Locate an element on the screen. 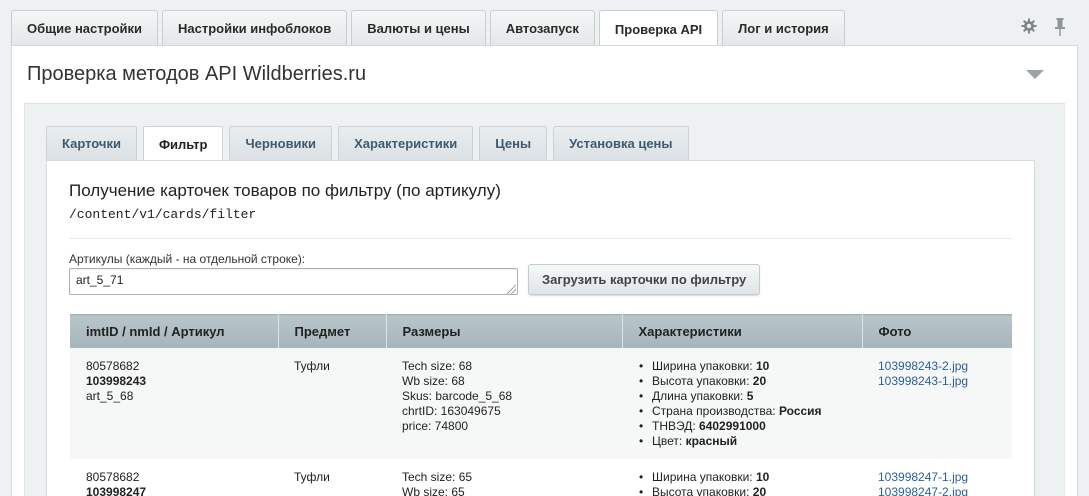 Image resolution: width=1089 pixels, height=496 pixels. photo-link: 103998247-2.jpg is located at coordinates (937, 490).